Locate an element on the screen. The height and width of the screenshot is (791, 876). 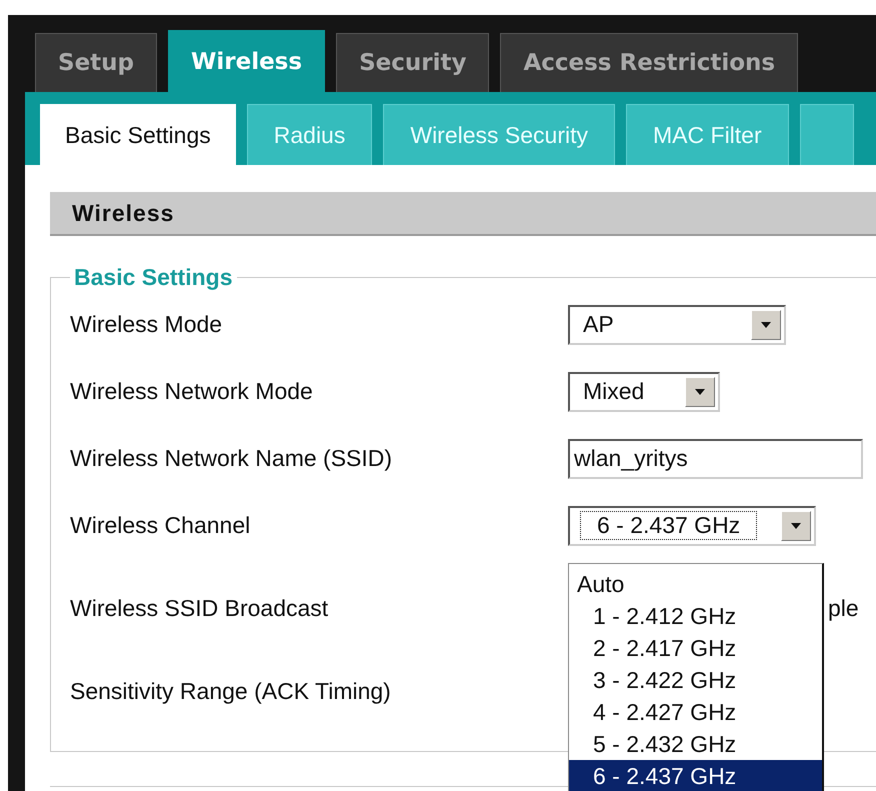
dropdown-option: 5 - 2.432 GHz is located at coordinates (695, 744).